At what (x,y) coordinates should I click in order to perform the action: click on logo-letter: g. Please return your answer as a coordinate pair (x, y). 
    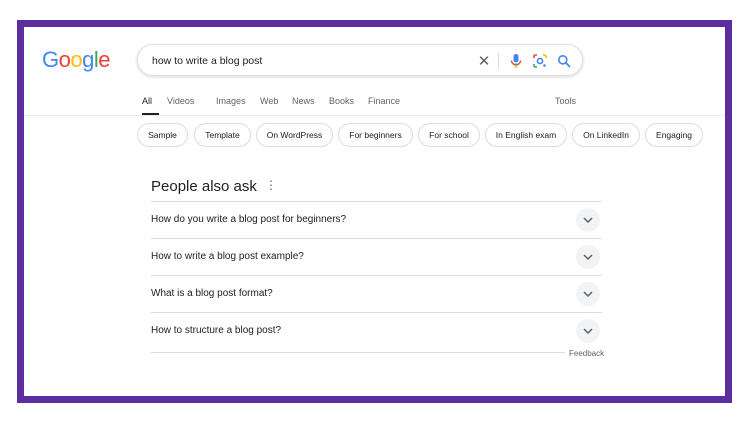
    Looking at the image, I should click on (88, 59).